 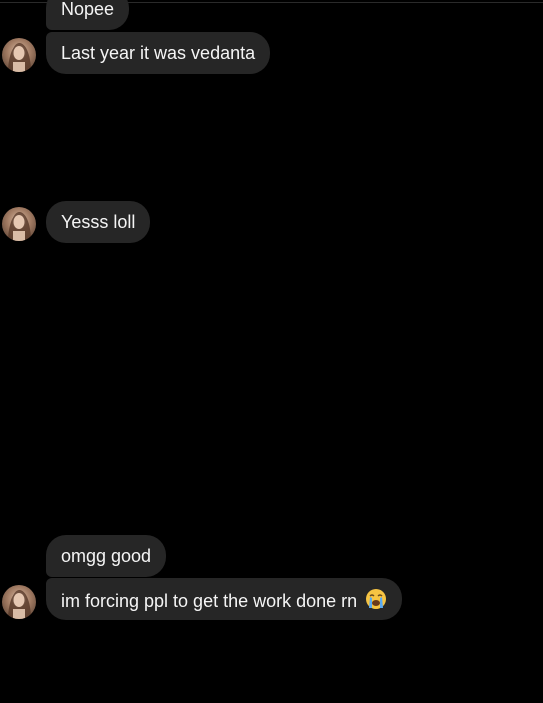 What do you see at coordinates (209, 601) in the screenshot?
I see `message-text: im forcing ppl to get the work done rn` at bounding box center [209, 601].